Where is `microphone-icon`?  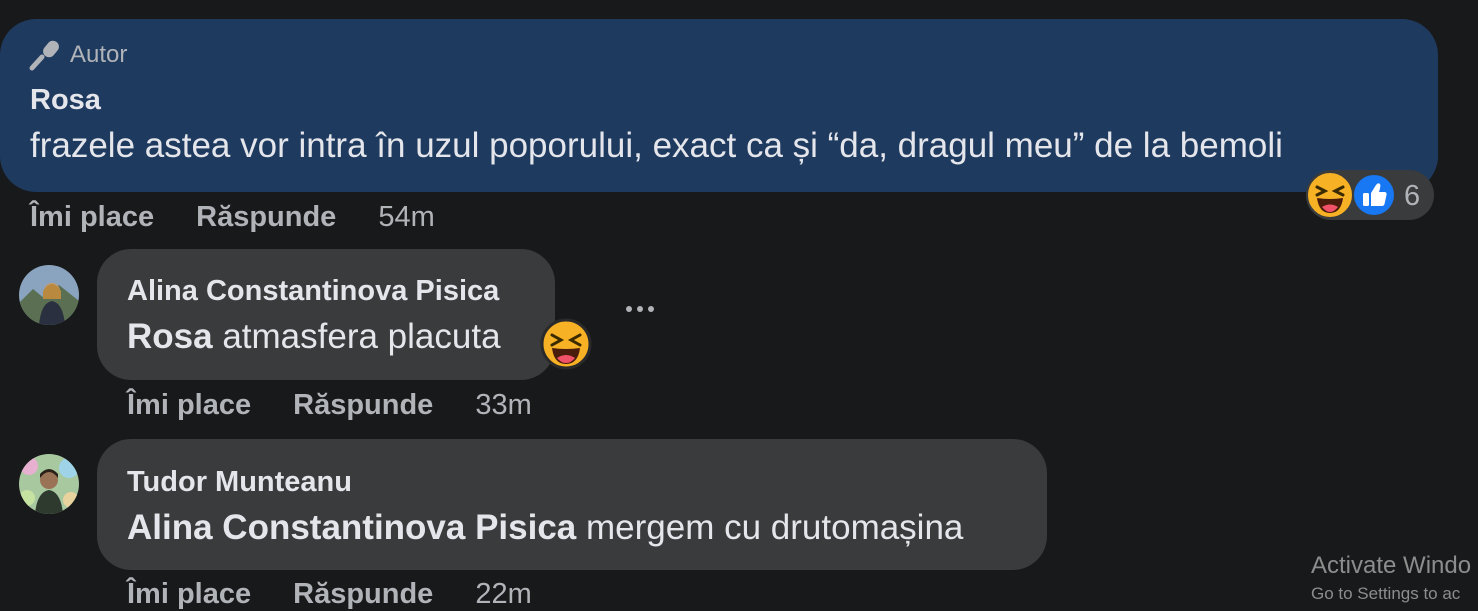 microphone-icon is located at coordinates (45, 55).